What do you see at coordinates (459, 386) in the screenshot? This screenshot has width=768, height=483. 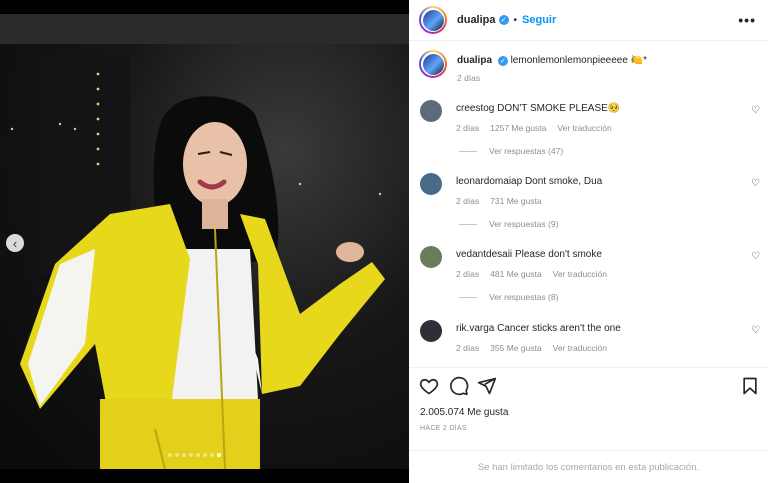 I see `comment-icon` at bounding box center [459, 386].